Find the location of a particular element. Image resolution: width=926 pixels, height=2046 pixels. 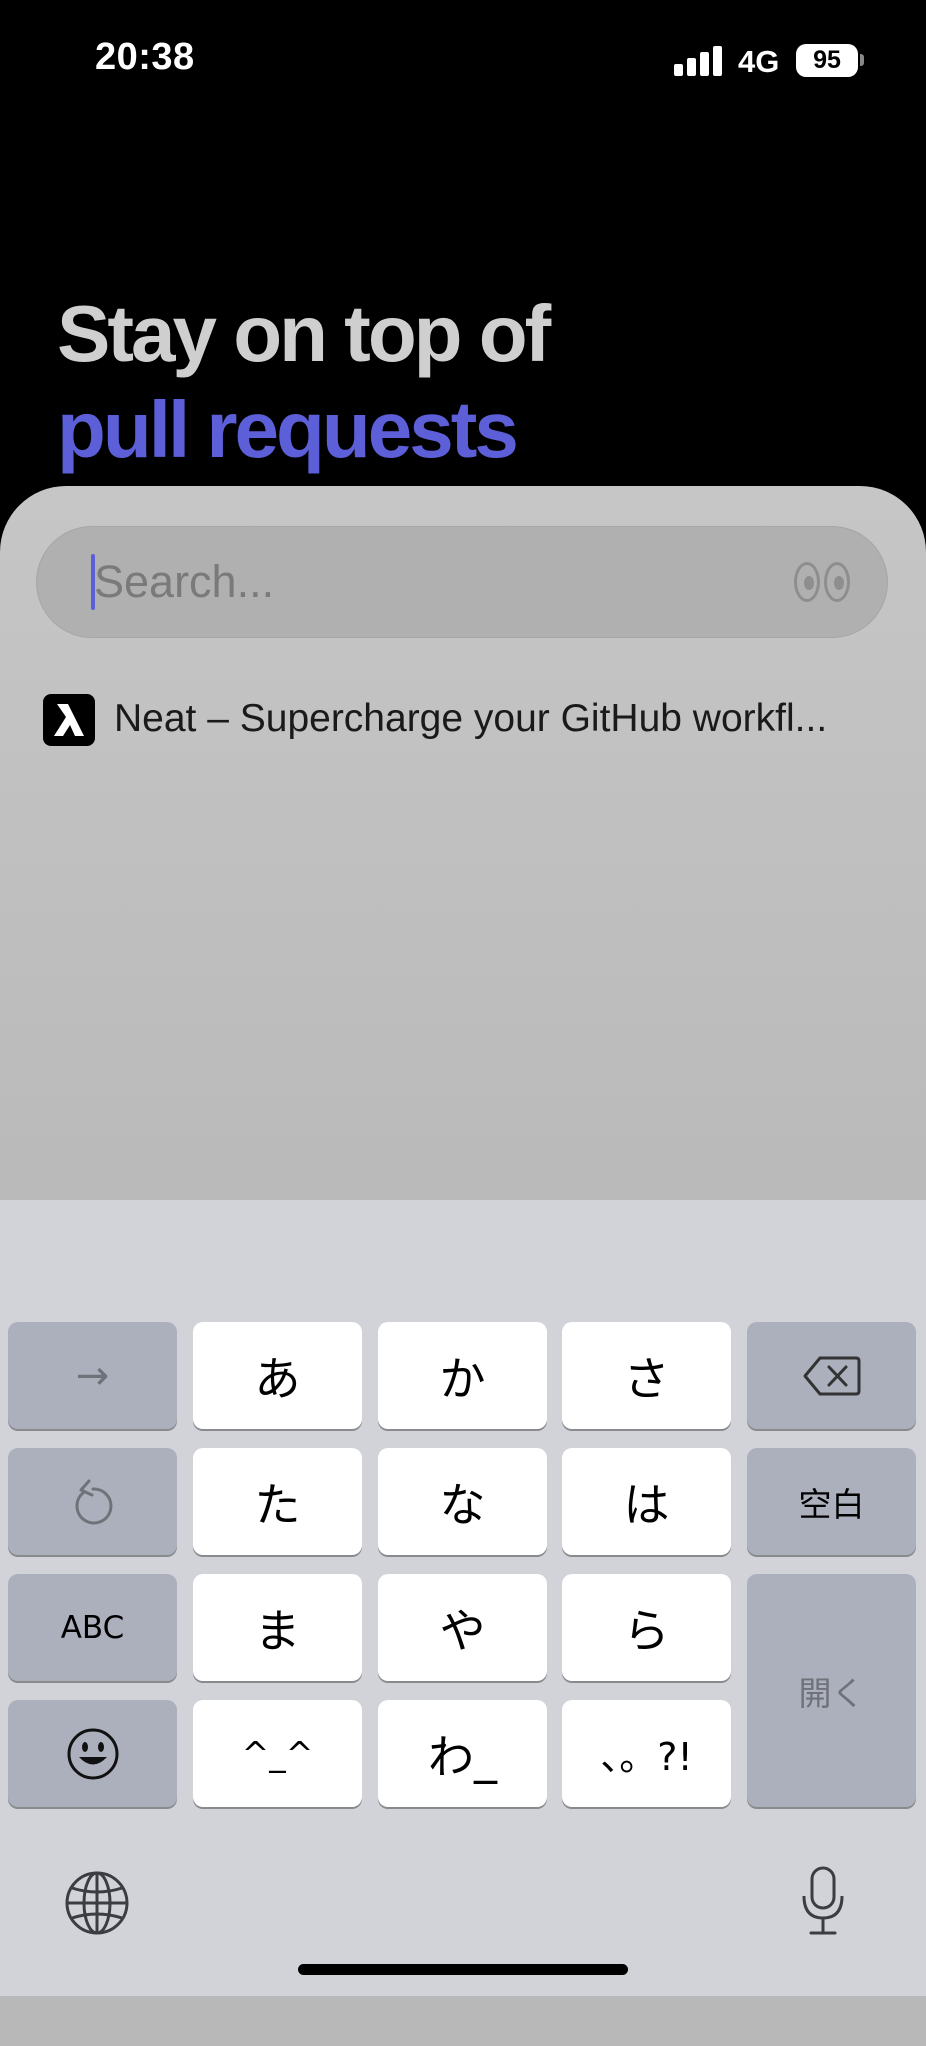

network-type: 4G is located at coordinates (759, 61).